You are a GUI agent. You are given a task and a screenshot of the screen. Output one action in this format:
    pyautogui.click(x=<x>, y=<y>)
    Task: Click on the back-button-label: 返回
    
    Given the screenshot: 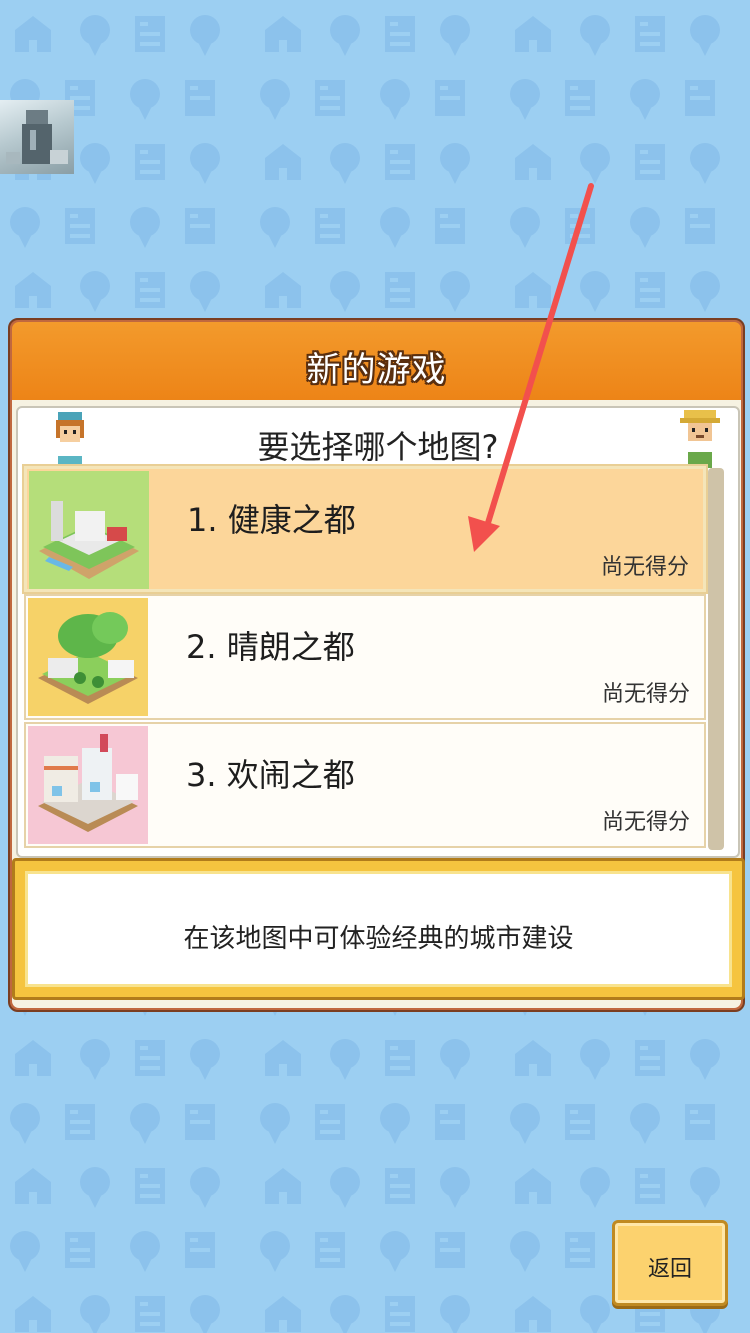 What is the action you would take?
    pyautogui.click(x=669, y=1269)
    